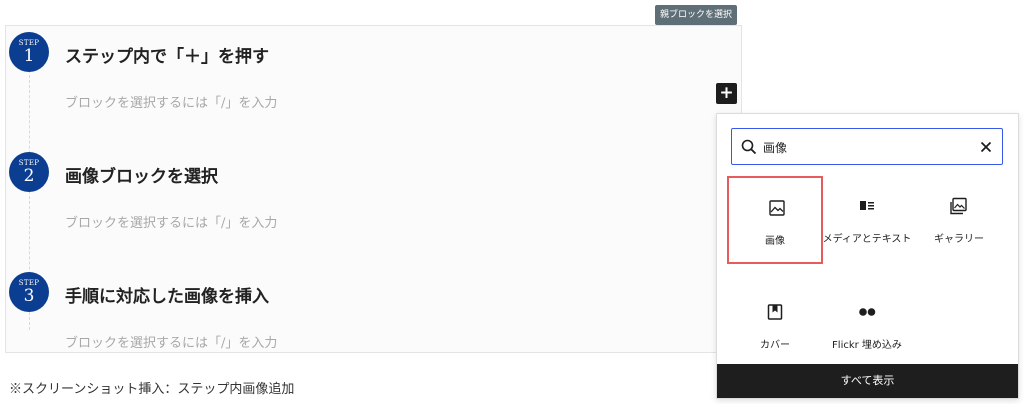 The width and height of the screenshot is (1024, 404). I want to click on step-badge-number: 1, so click(29, 56).